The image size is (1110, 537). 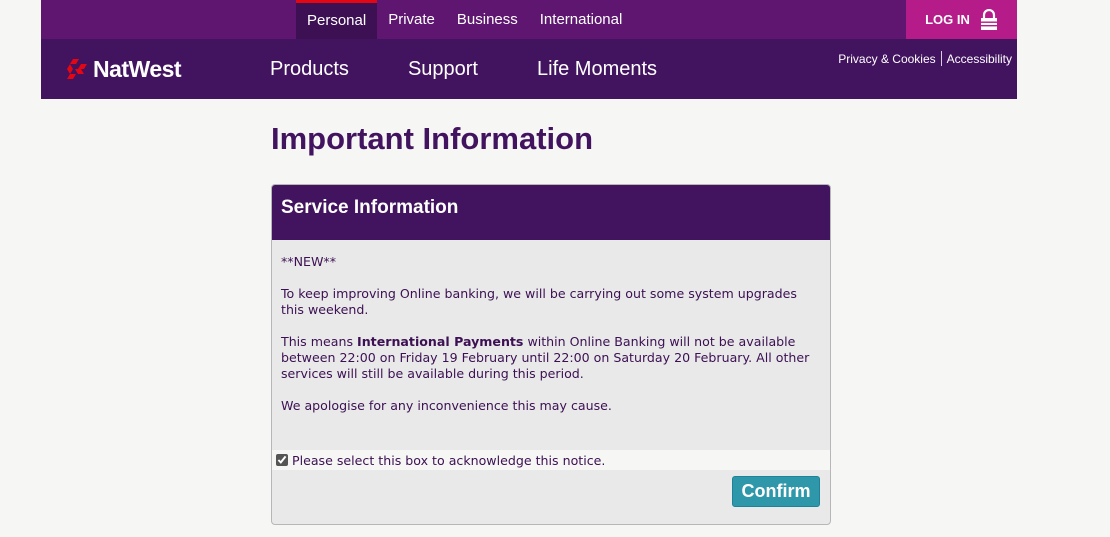 I want to click on login-label: LOG IN, so click(x=947, y=19).